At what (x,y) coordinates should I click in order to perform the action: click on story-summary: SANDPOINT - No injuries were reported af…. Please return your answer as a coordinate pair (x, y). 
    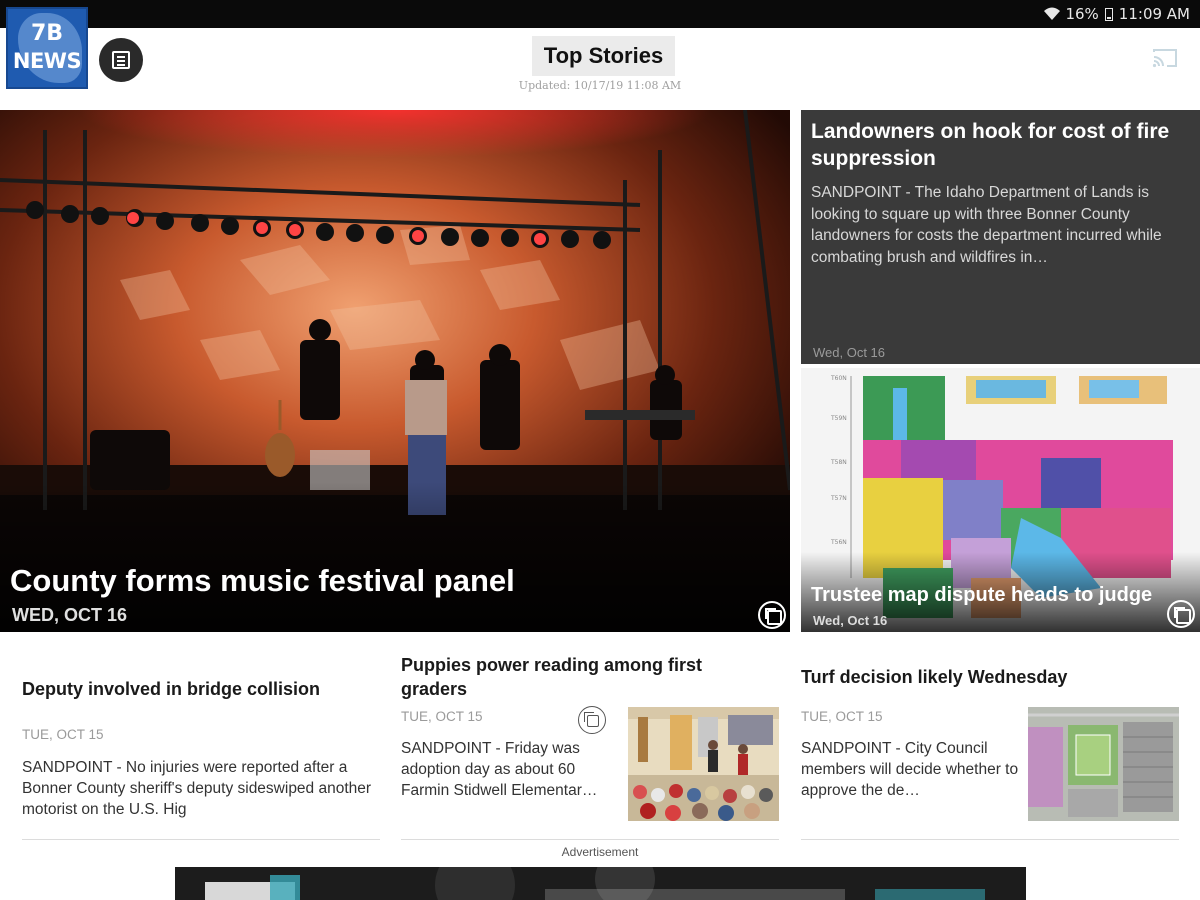
    Looking at the image, I should click on (197, 788).